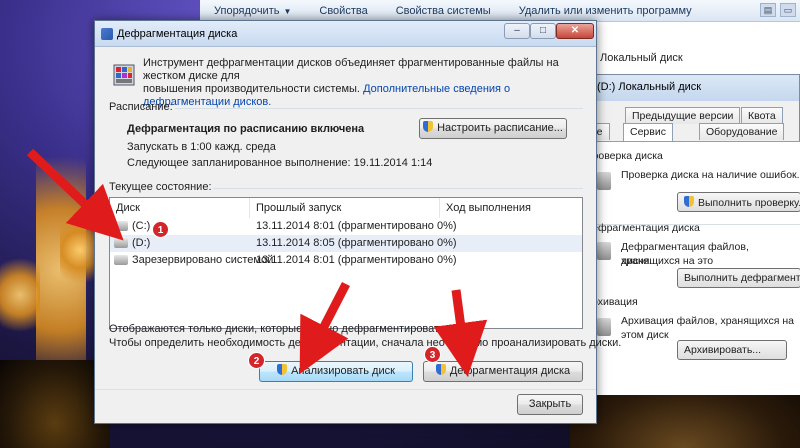 Image resolution: width=800 pixels, height=448 pixels. Describe the element at coordinates (252, 11) in the screenshot. I see `organize-menu: Упорядочить ▼` at that location.